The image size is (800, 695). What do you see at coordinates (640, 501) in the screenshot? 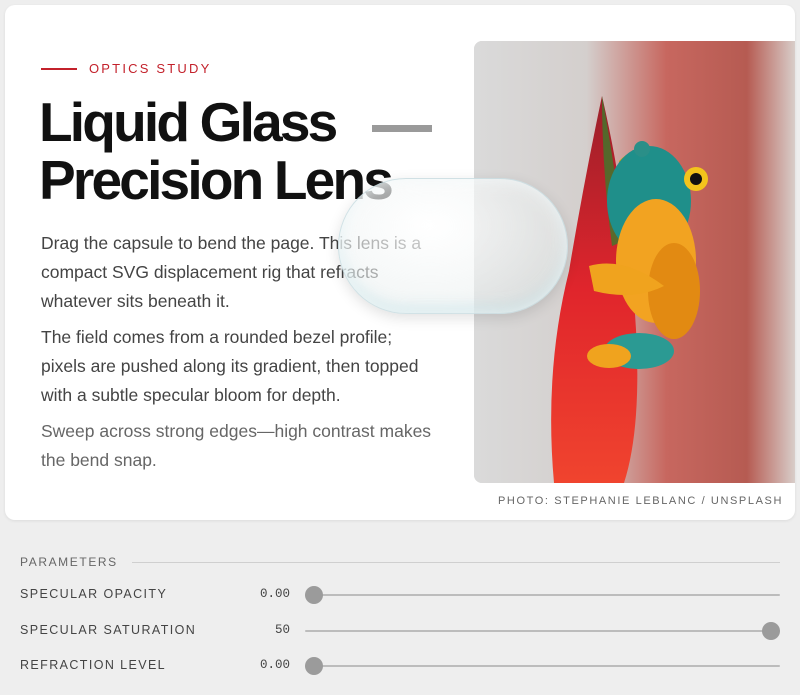
I see `photo-caption: PHOTO: STEPHANIE LEBLANC / UNSPLASH` at bounding box center [640, 501].